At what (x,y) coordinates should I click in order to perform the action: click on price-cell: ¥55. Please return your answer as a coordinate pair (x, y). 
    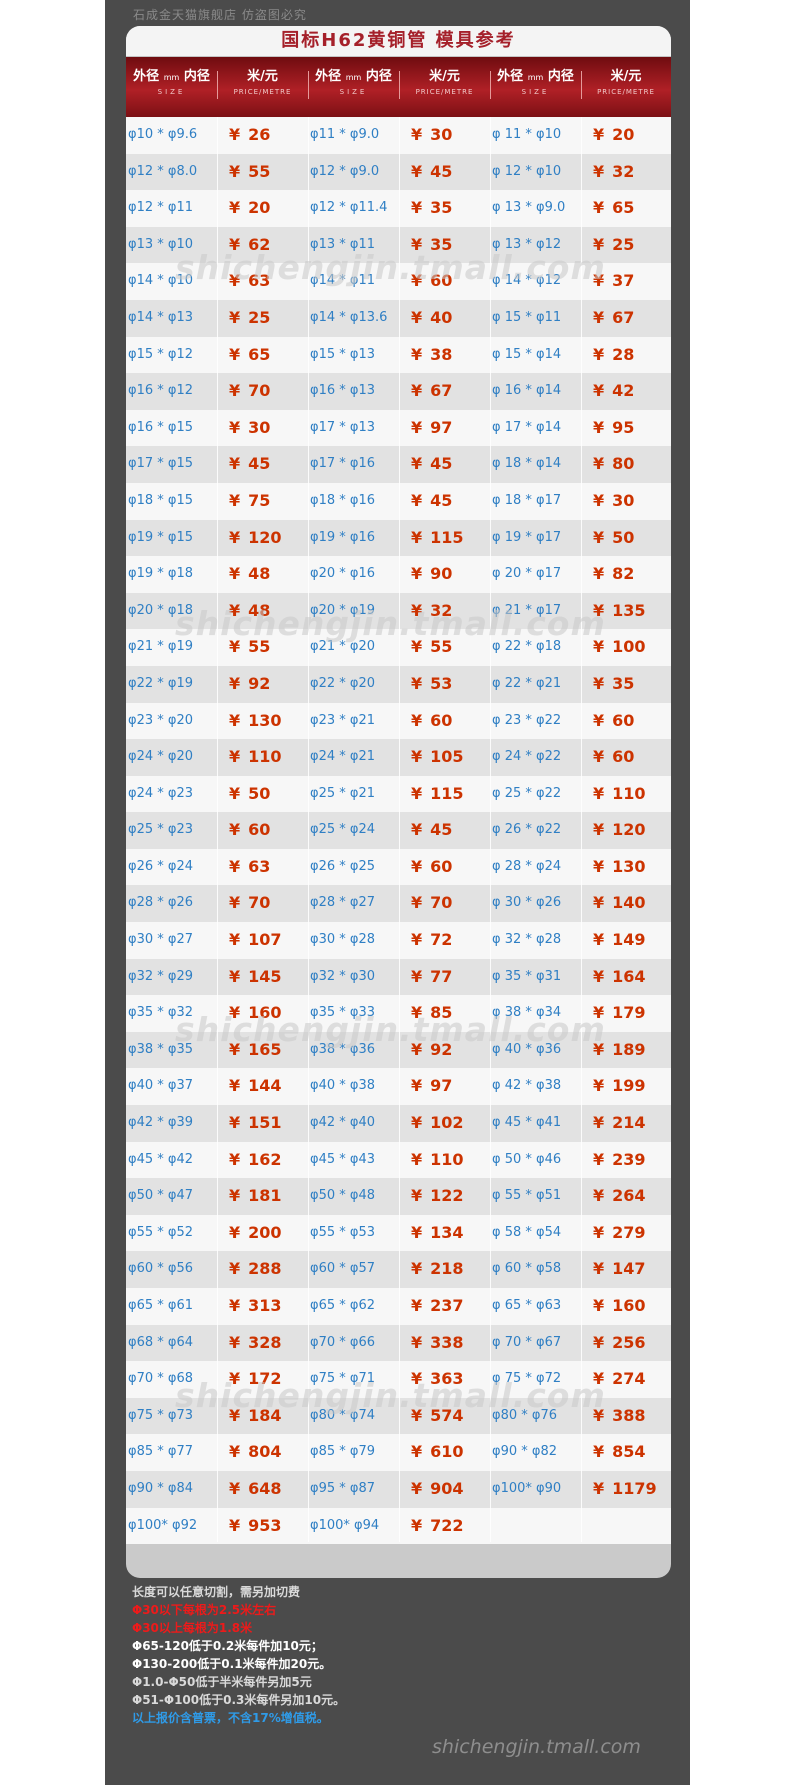
    Looking at the image, I should click on (262, 172).